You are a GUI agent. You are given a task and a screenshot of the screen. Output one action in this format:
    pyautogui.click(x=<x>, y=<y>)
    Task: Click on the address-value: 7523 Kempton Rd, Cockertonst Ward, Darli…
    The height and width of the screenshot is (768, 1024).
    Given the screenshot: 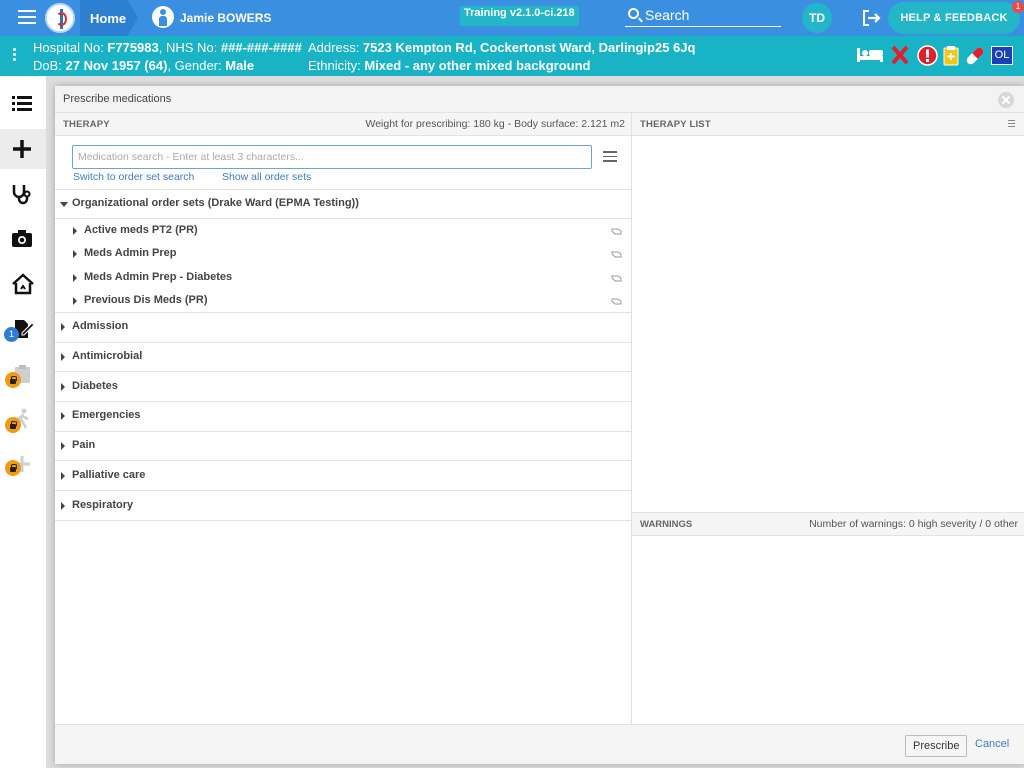 What is the action you would take?
    pyautogui.click(x=529, y=47)
    